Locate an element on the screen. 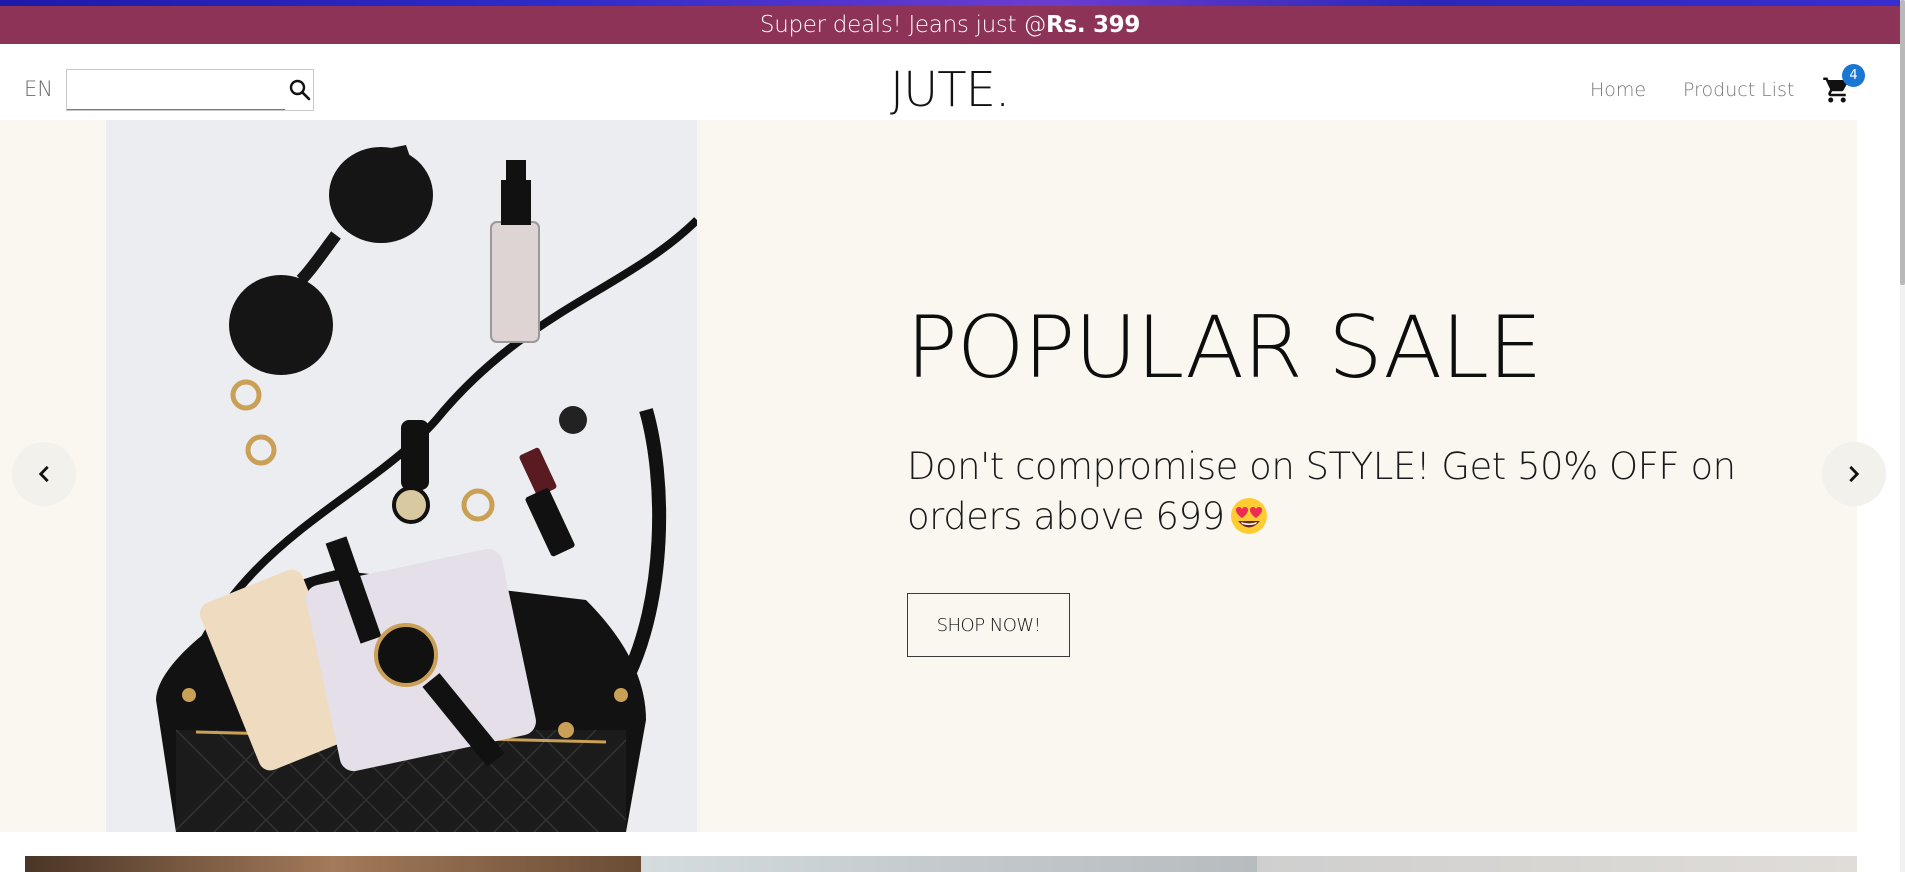 The height and width of the screenshot is (872, 1905). heart-eyes-emoji-icon is located at coordinates (1248, 516).